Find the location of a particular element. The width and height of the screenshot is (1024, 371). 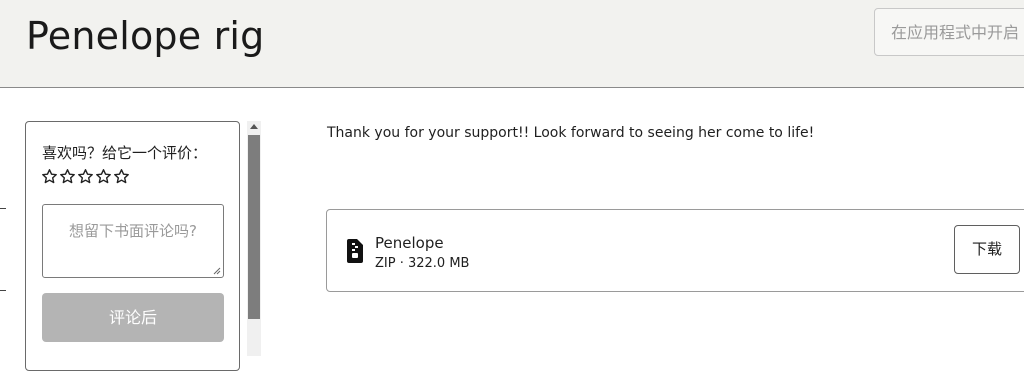

scrollbar is located at coordinates (254, 238).